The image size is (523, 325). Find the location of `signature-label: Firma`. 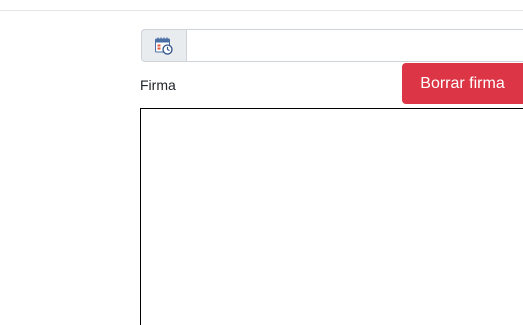

signature-label: Firma is located at coordinates (158, 85).